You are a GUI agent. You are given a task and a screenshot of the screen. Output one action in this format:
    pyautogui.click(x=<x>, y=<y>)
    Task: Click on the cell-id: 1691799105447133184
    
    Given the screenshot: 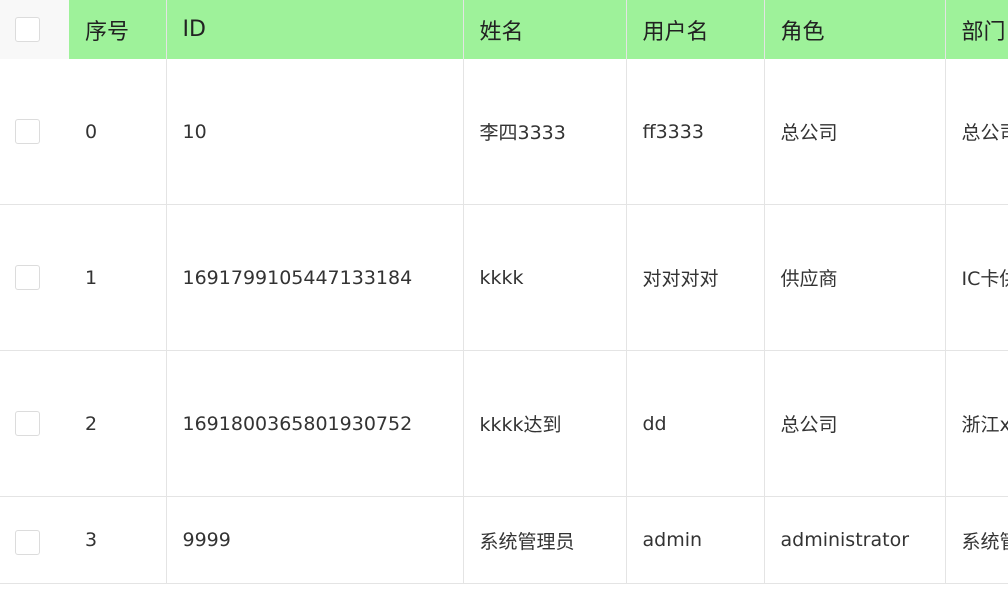 What is the action you would take?
    pyautogui.click(x=315, y=277)
    